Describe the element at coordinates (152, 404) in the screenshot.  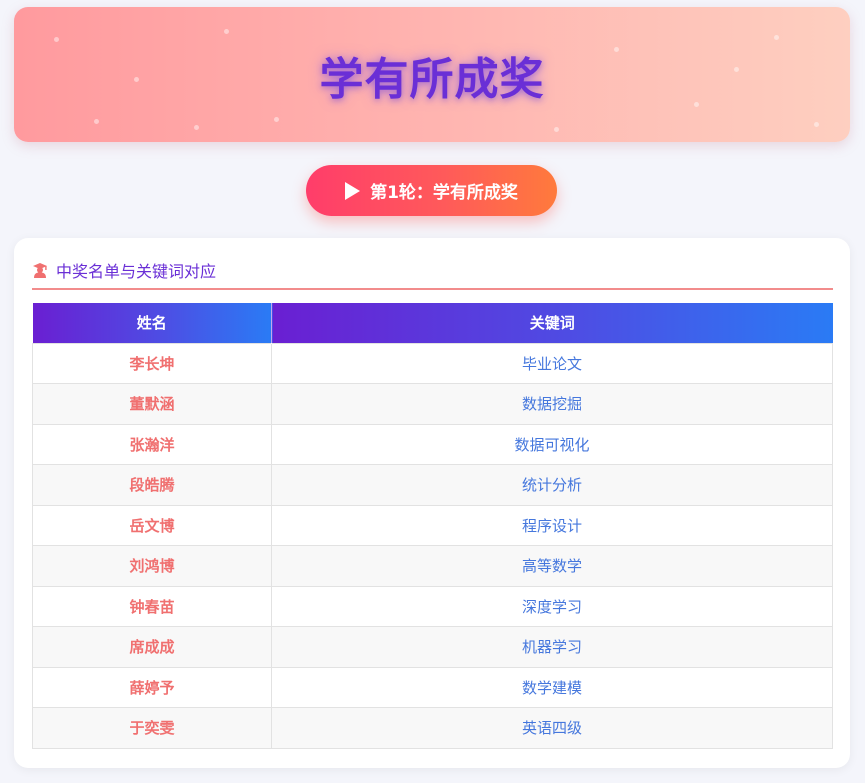
I see `name-cell: 董默涵` at that location.